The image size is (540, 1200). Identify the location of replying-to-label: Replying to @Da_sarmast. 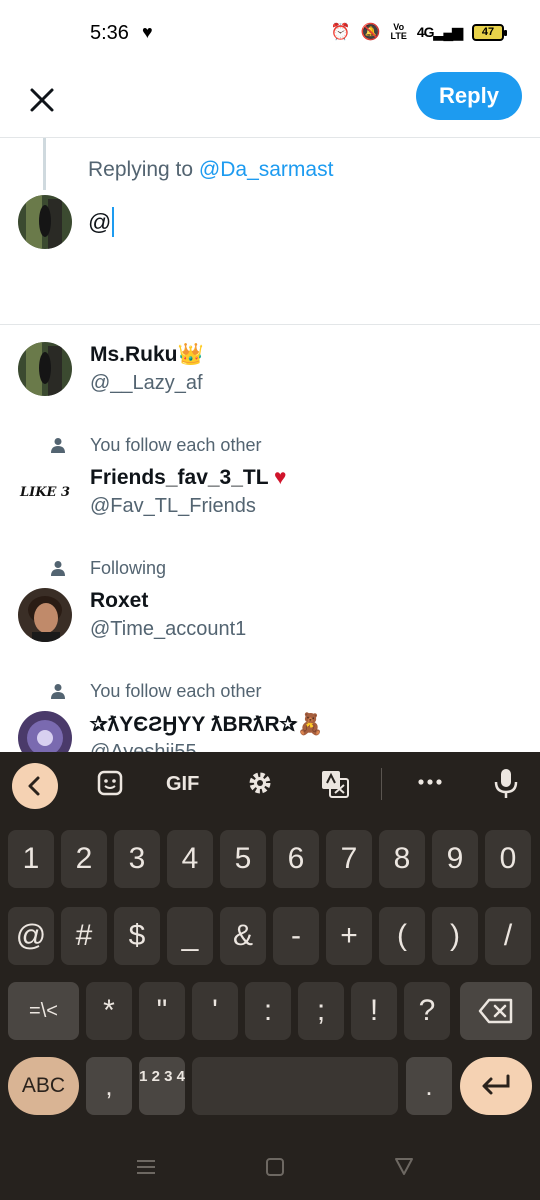
(210, 170).